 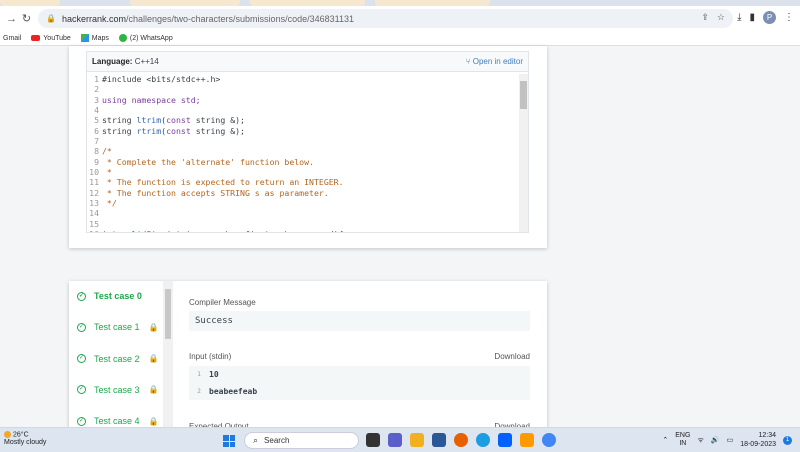 I want to click on weather-widget: 26°C Mostly cloudy, so click(x=25, y=439).